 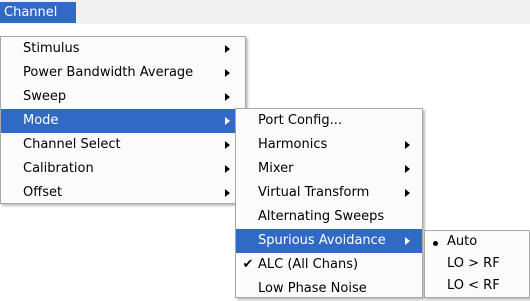 What do you see at coordinates (321, 216) in the screenshot?
I see `menu-item-label: Alternating Sweeps` at bounding box center [321, 216].